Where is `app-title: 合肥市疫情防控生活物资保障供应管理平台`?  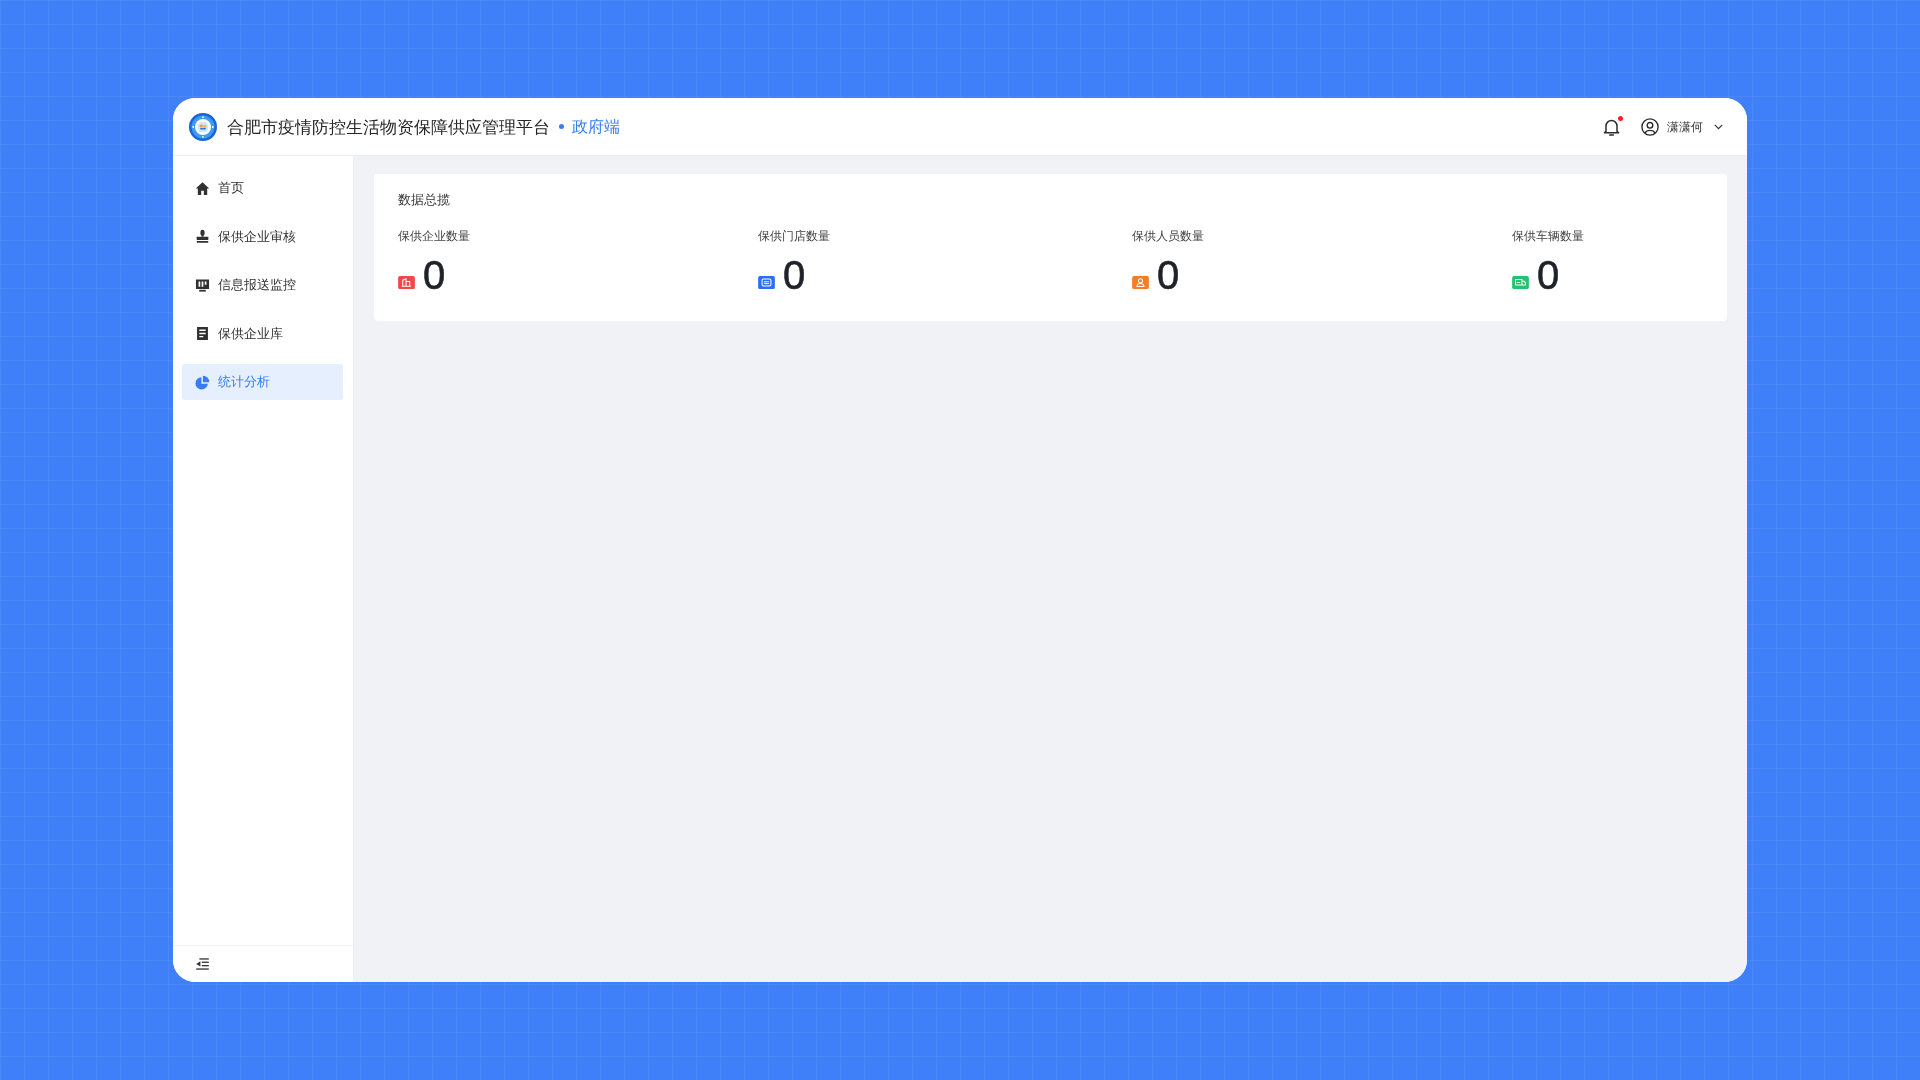
app-title: 合肥市疫情防控生活物资保障供应管理平台 is located at coordinates (388, 127).